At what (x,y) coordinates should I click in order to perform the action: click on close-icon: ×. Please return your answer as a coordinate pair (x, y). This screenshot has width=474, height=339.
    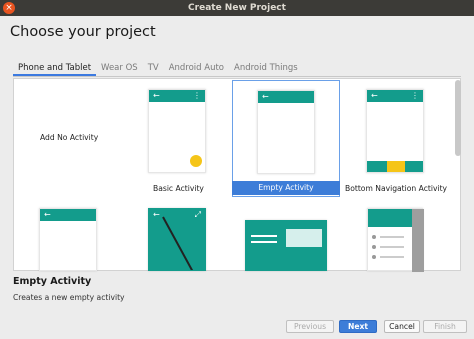
    Looking at the image, I should click on (9, 8).